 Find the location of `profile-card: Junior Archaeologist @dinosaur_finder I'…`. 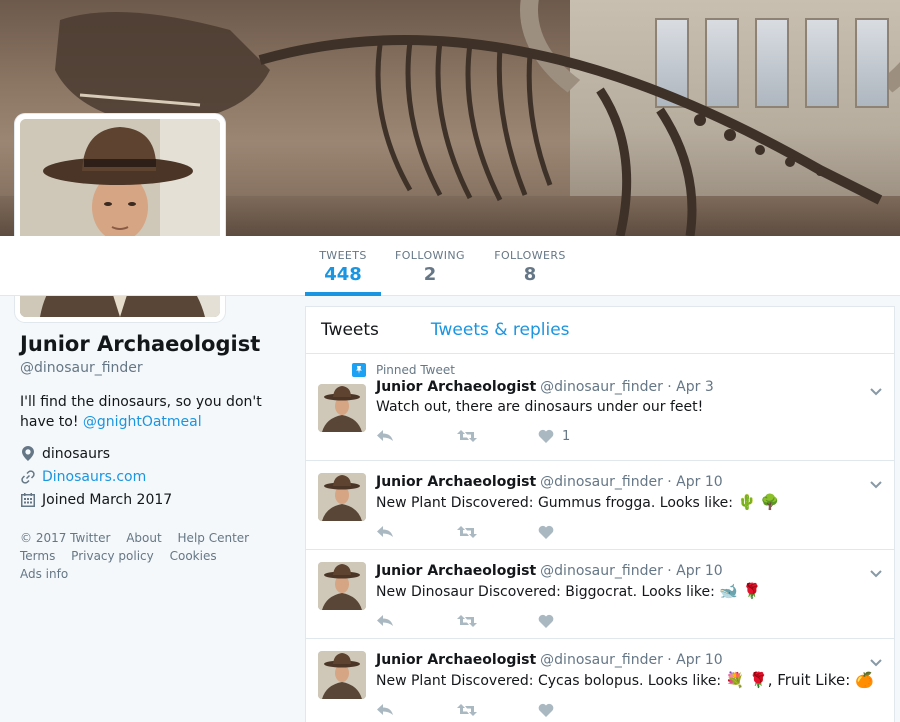

profile-card: Junior Archaeologist @dinosaur_finder I'… is located at coordinates (155, 421).